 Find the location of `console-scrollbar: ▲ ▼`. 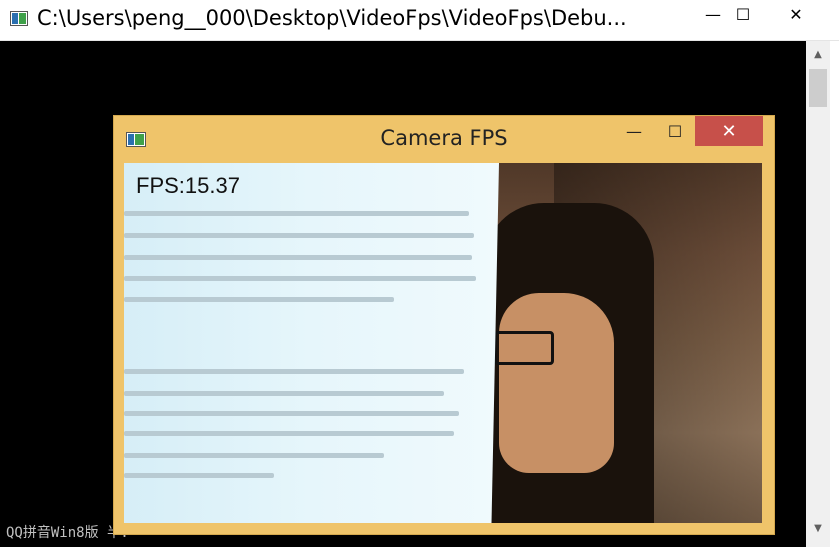

console-scrollbar: ▲ ▼ is located at coordinates (818, 294).